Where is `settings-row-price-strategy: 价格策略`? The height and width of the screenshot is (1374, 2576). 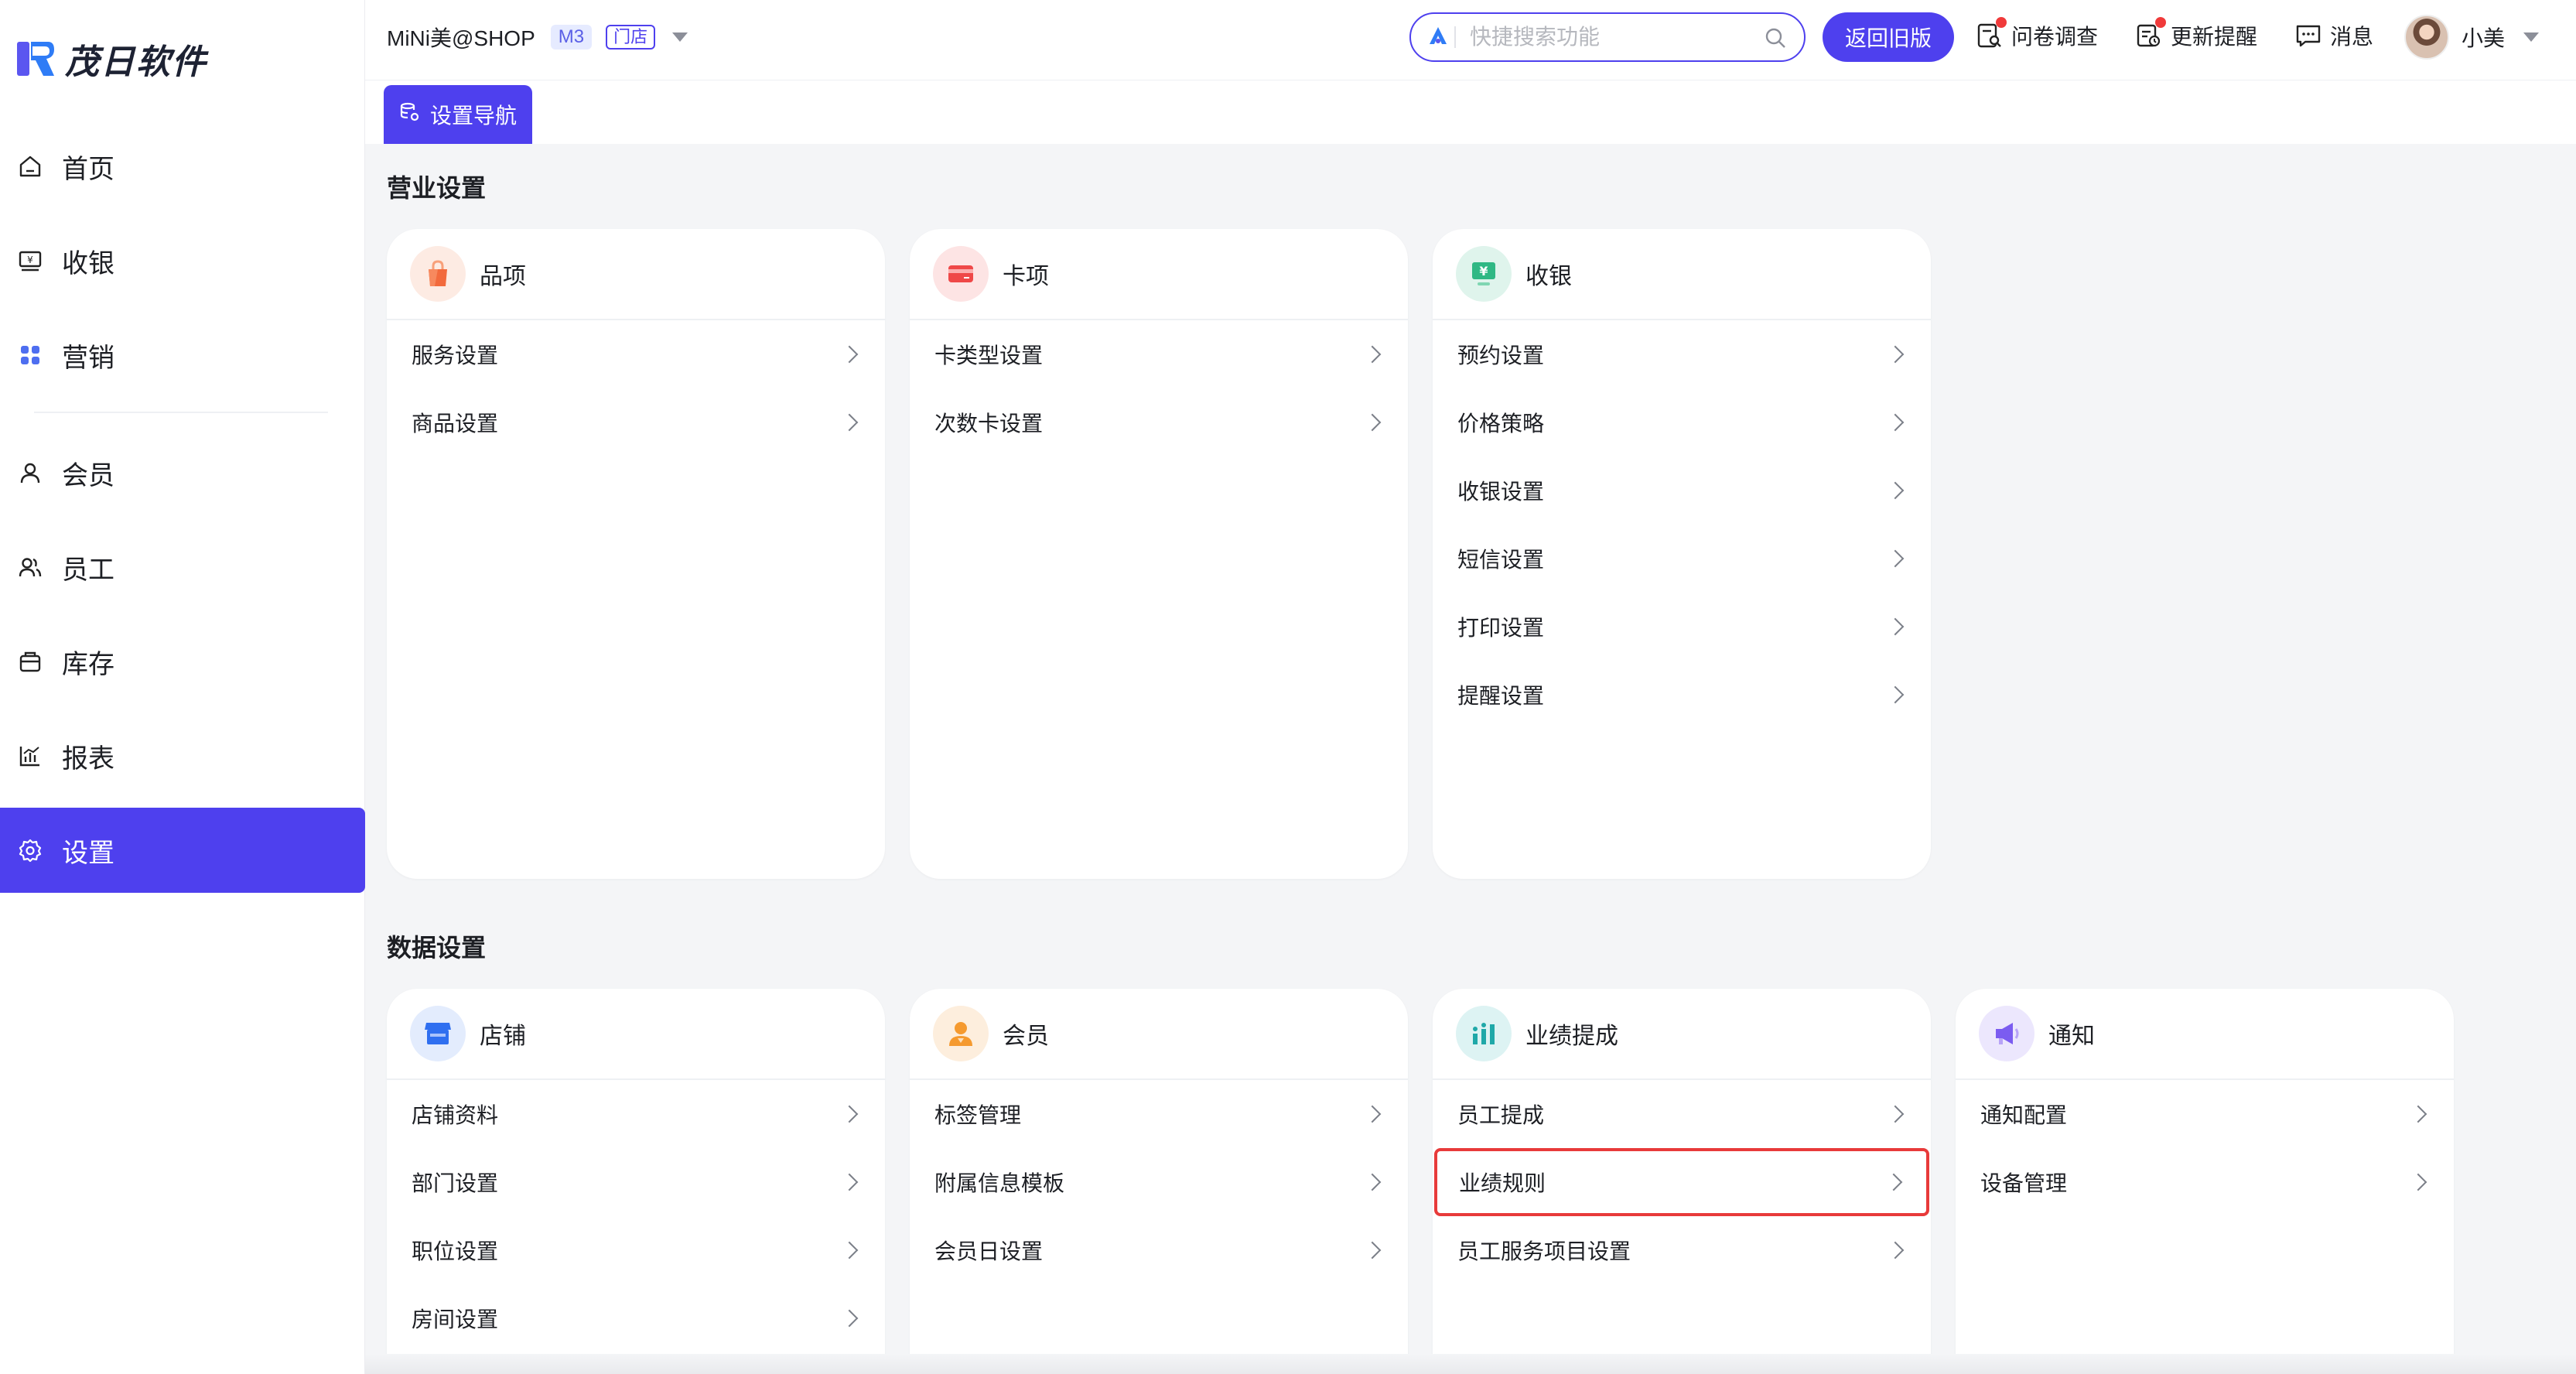
settings-row-price-strategy: 价格策略 is located at coordinates (1682, 422).